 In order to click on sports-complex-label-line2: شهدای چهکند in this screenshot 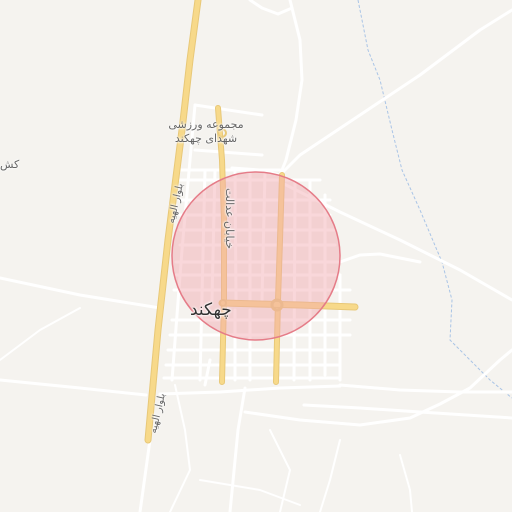, I will do `click(206, 138)`.